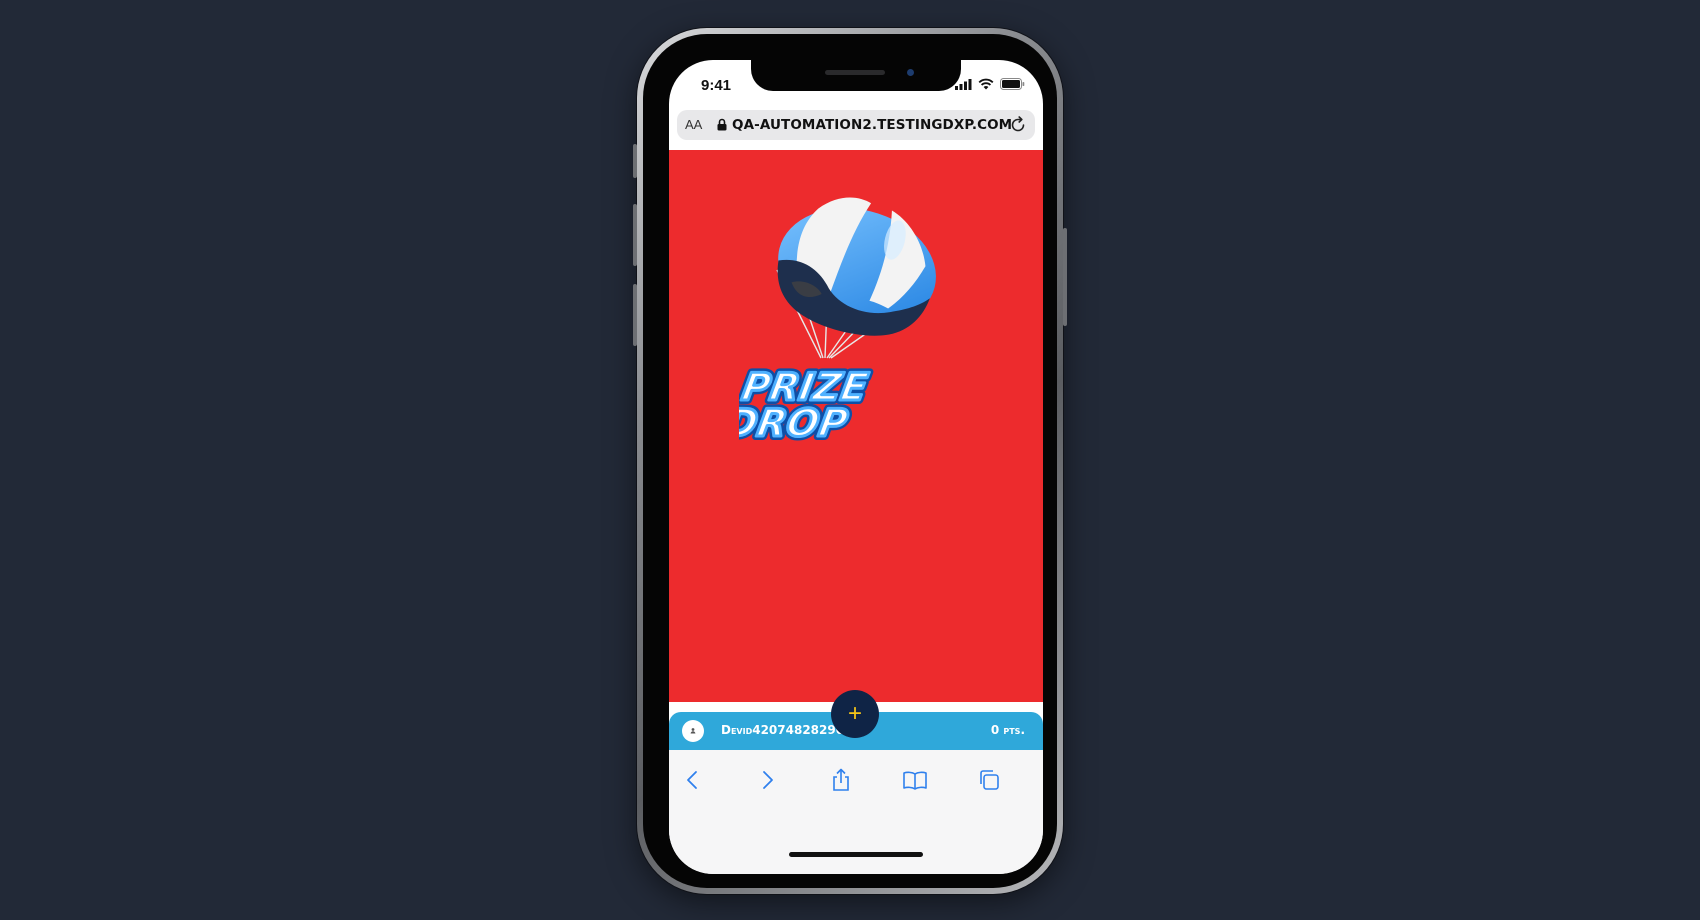  I want to click on forward-icon, so click(768, 780).